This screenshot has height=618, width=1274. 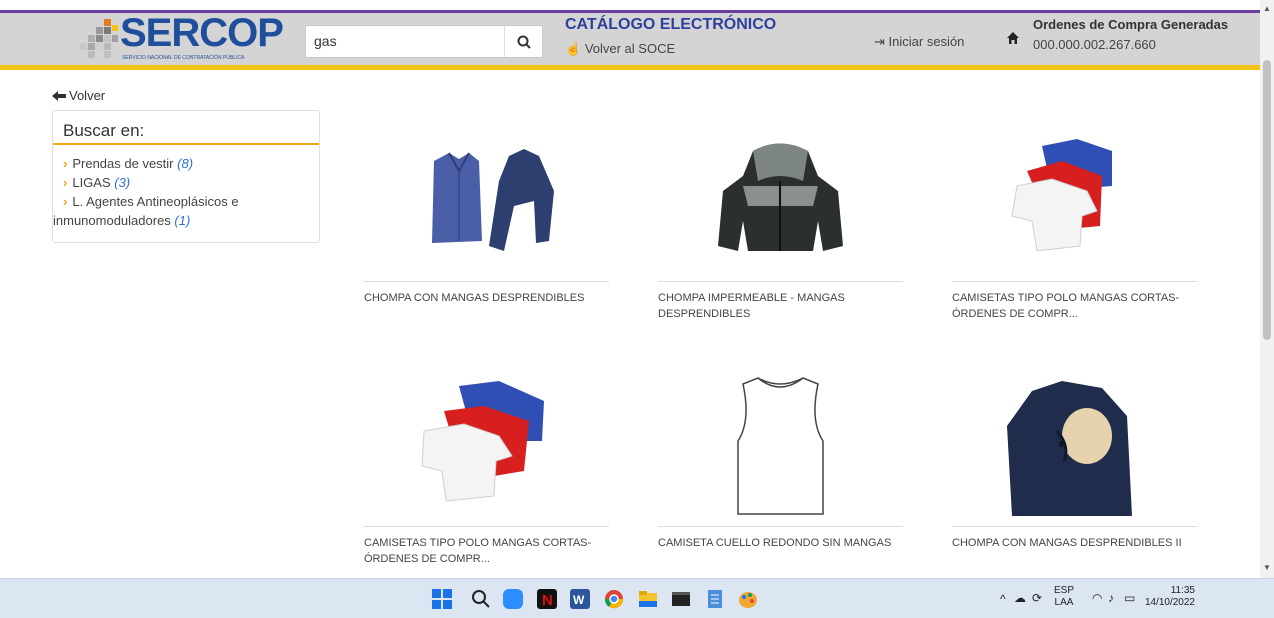 What do you see at coordinates (1267, 8) in the screenshot?
I see `scroll-up-icon: ▲` at bounding box center [1267, 8].